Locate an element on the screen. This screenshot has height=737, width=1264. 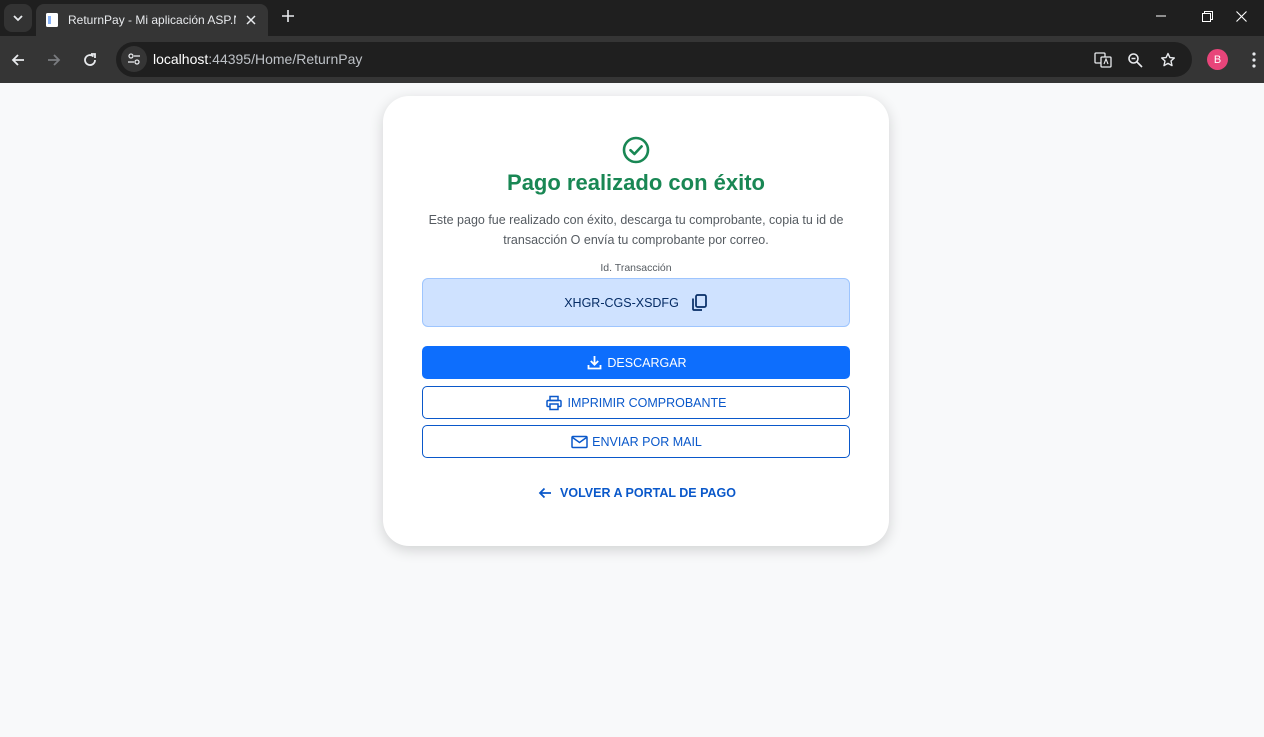
back-to-portal-link: VOLVER A PORTAL DE PAGO is located at coordinates (636, 493).